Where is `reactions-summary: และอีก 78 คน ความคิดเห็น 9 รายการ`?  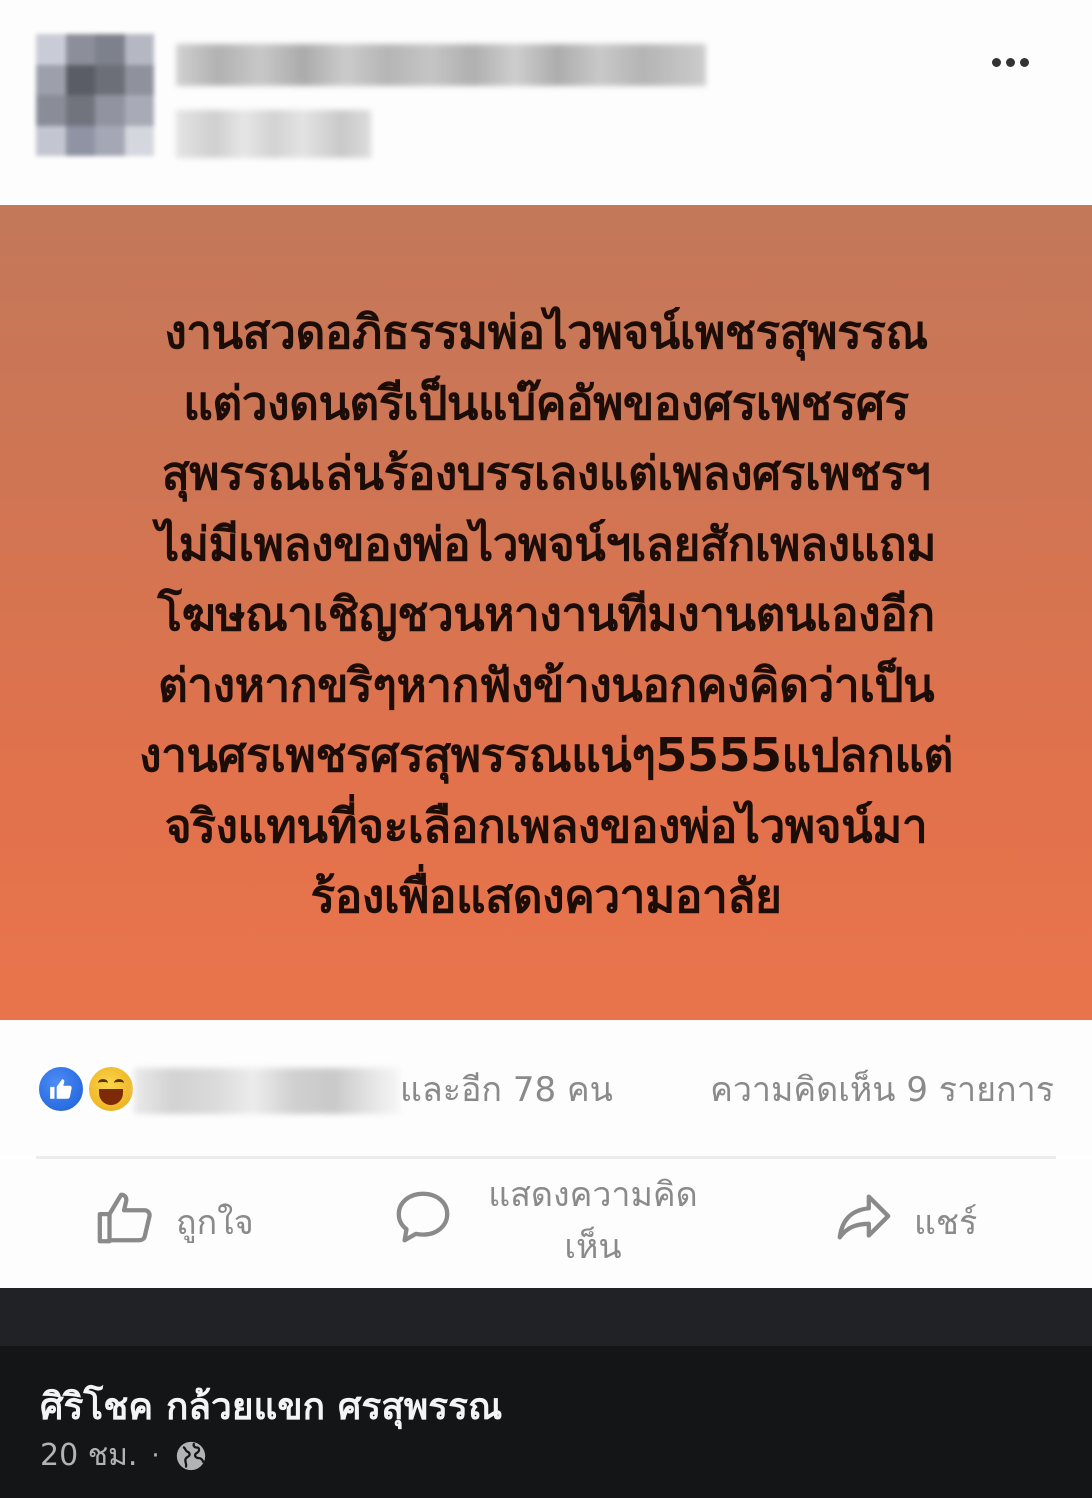 reactions-summary: และอีก 78 คน ความคิดเห็น 9 รายการ is located at coordinates (546, 1088).